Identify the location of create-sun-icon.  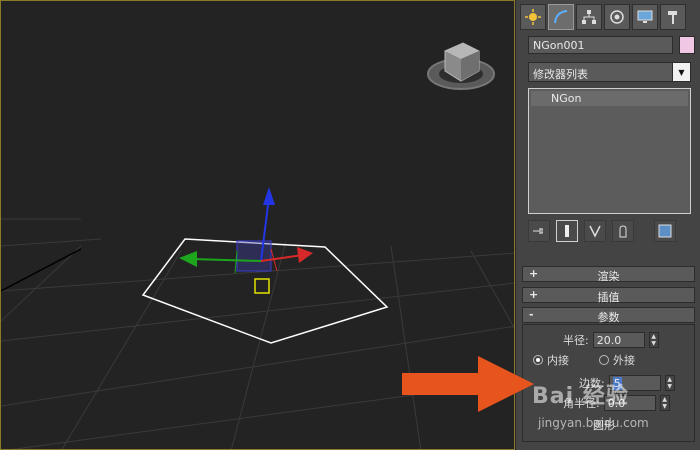
(533, 17).